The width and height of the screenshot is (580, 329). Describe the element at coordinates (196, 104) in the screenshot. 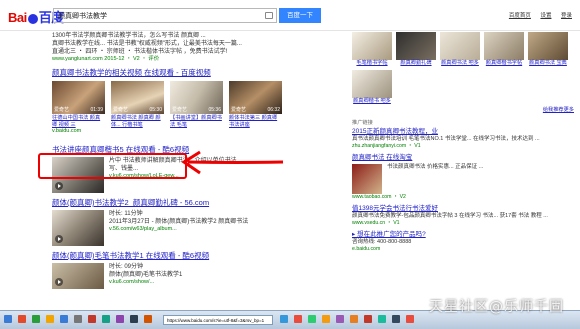

I see `video-thumb: 爱奇艺 05:36 【书画讲堂】颜真卿书法 毛笔` at that location.